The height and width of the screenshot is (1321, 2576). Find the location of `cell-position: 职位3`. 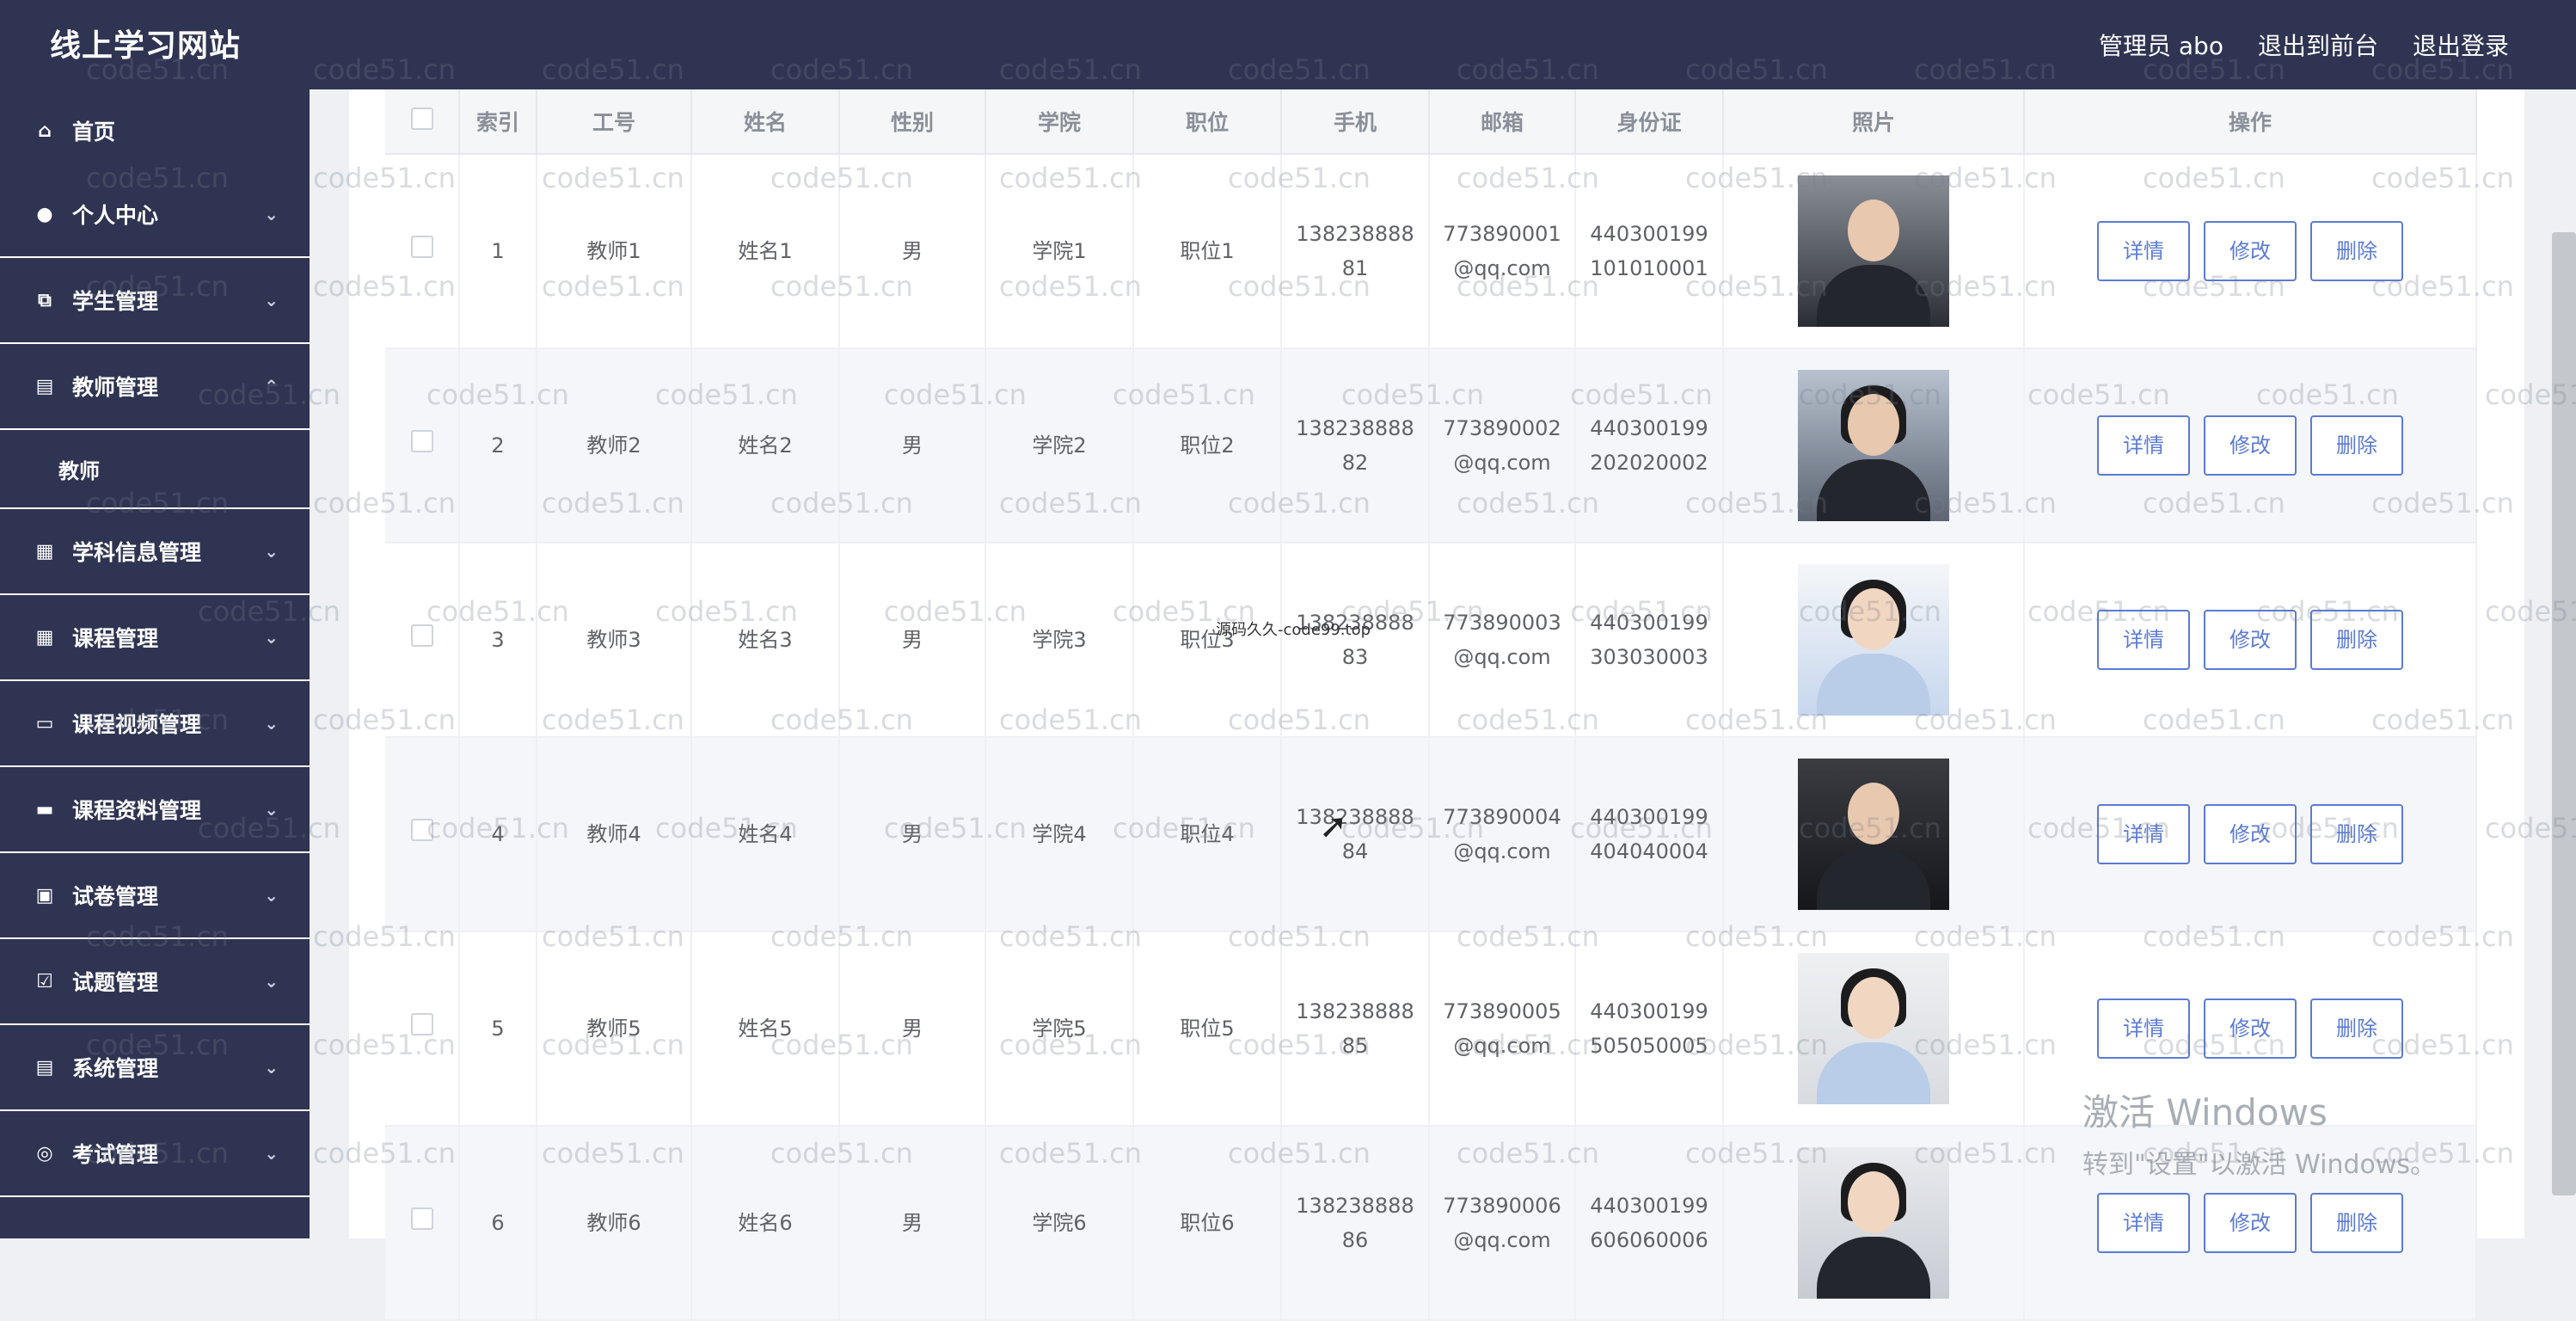

cell-position: 职位3 is located at coordinates (1207, 640).